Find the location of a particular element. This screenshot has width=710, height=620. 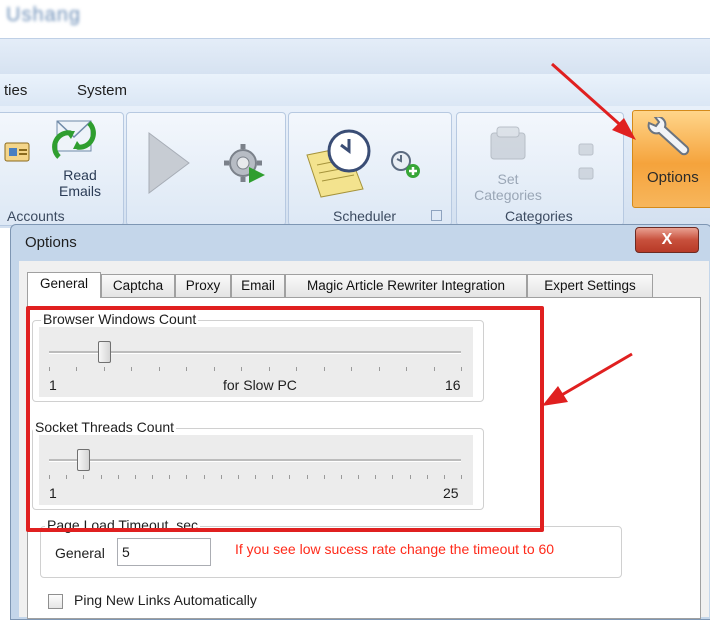

set-categories-label: Set Categories is located at coordinates (508, 187).